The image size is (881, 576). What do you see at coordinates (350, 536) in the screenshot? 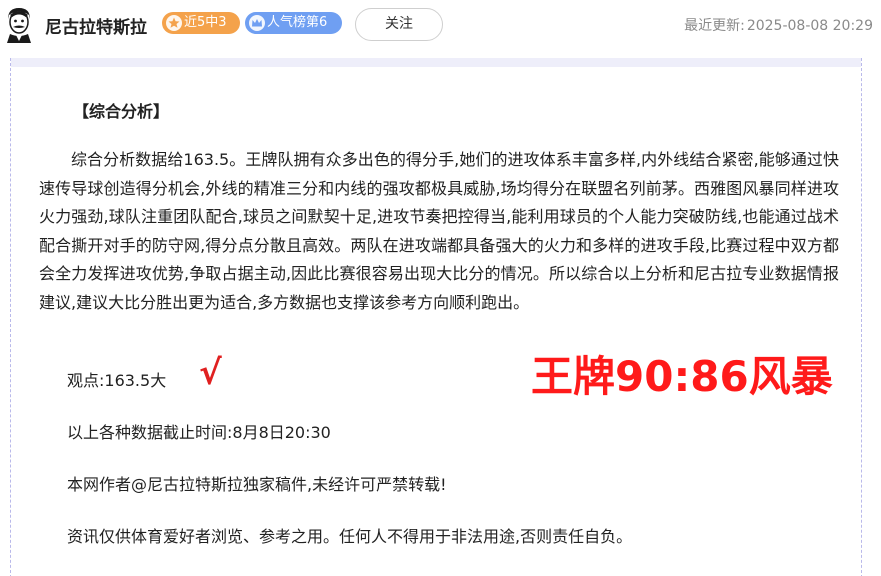
I see `disclaimer-line: 资讯仅供体育爱好者浏览、参考之用。任何人不得用于非法用途,否则责任自负。` at bounding box center [350, 536].